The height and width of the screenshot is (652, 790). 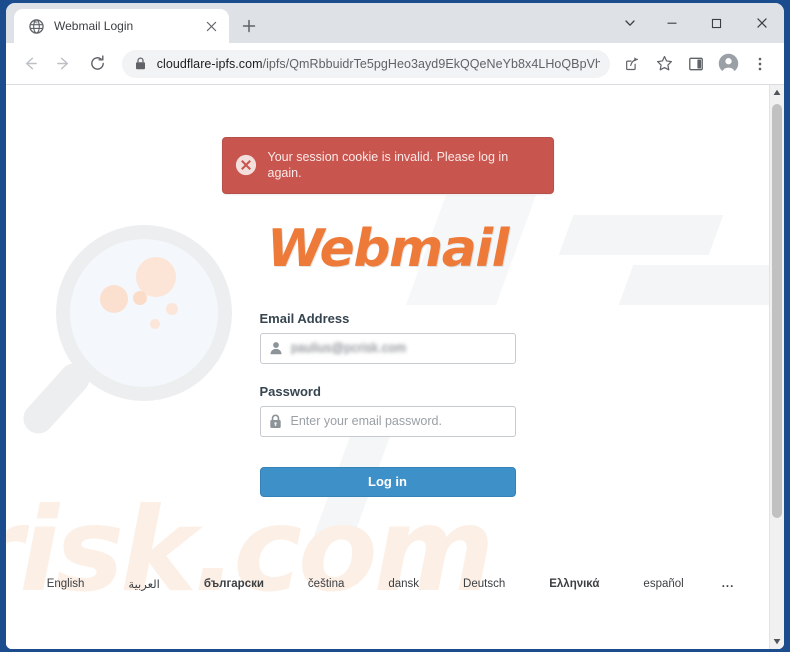 What do you see at coordinates (403, 584) in the screenshot?
I see `language-link: dansk` at bounding box center [403, 584].